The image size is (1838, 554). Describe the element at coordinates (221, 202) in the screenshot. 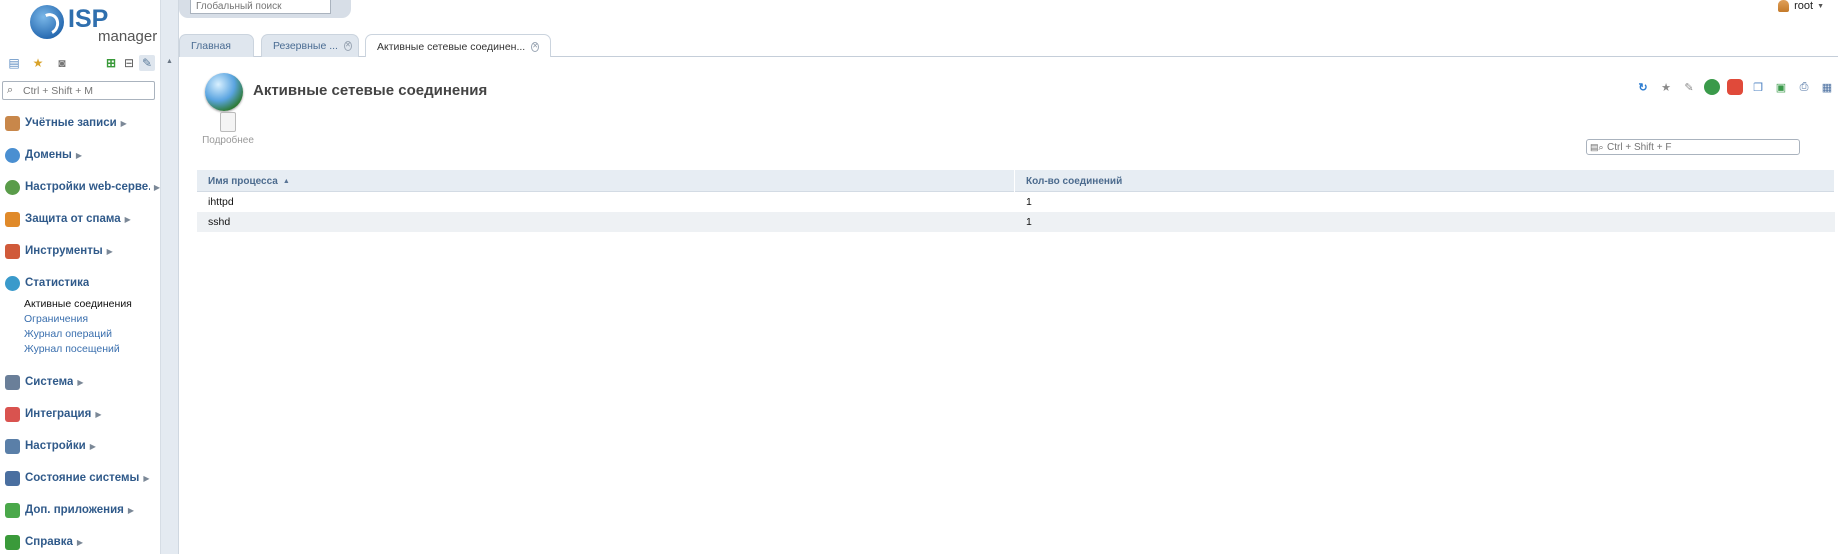

I see `cell-process-name: ihttpd` at that location.